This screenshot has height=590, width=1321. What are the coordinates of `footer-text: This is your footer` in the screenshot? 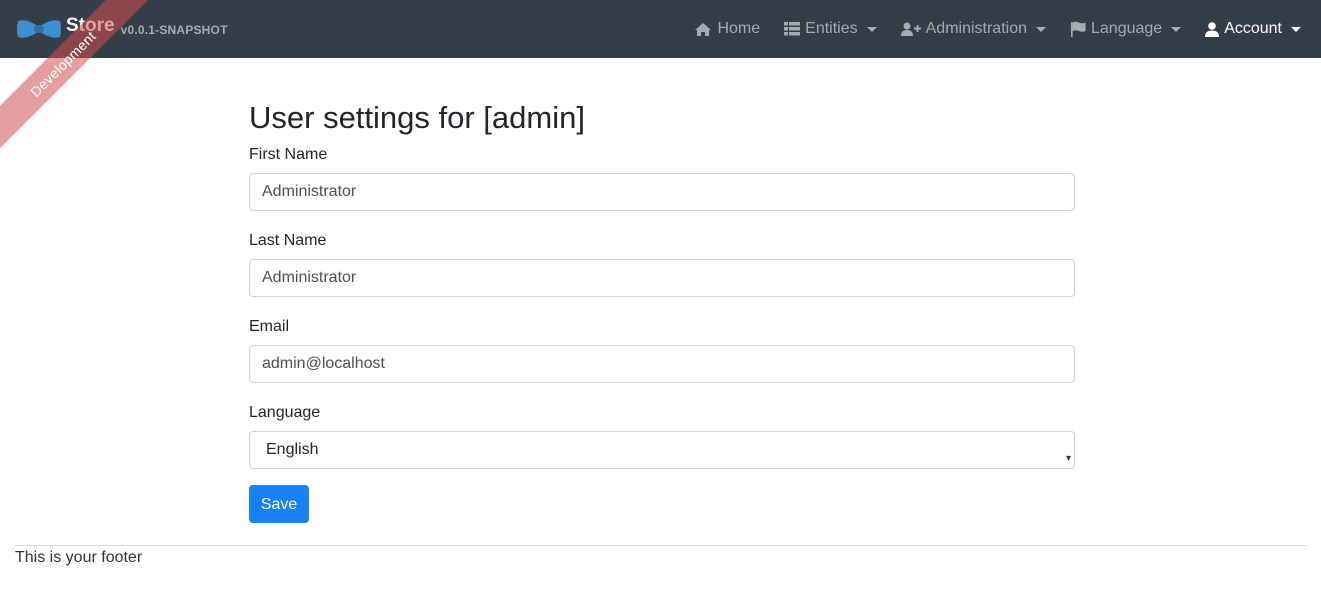 It's located at (79, 557).